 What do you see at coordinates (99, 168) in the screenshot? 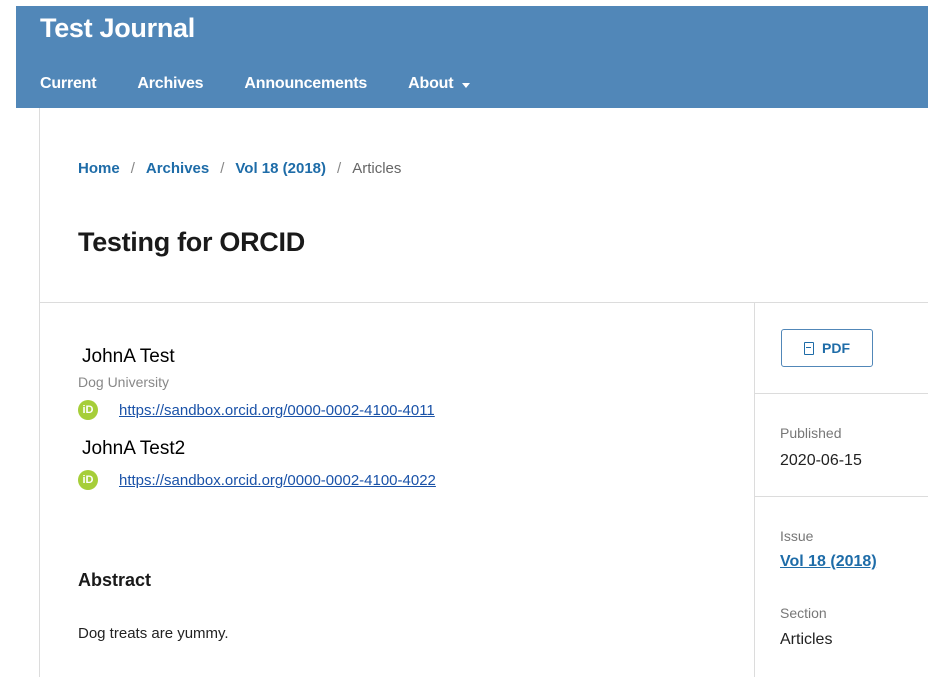
I see `breadcrumb-home: Home` at bounding box center [99, 168].